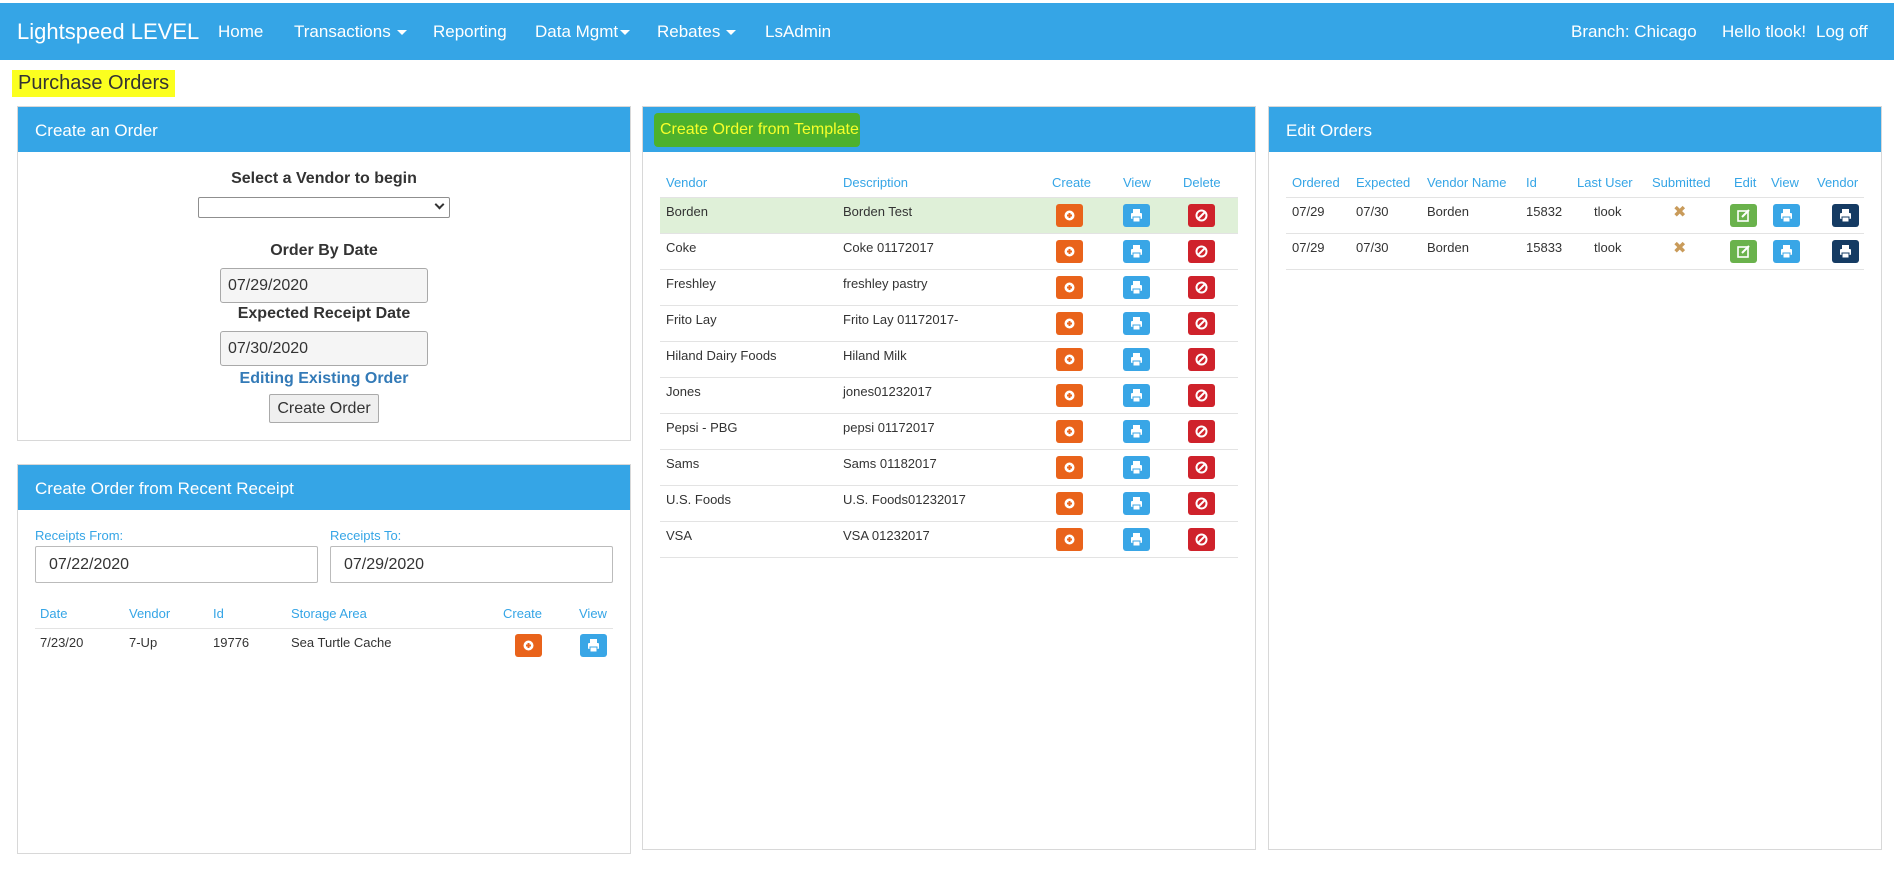  I want to click on nav-reporting: Reporting, so click(470, 32).